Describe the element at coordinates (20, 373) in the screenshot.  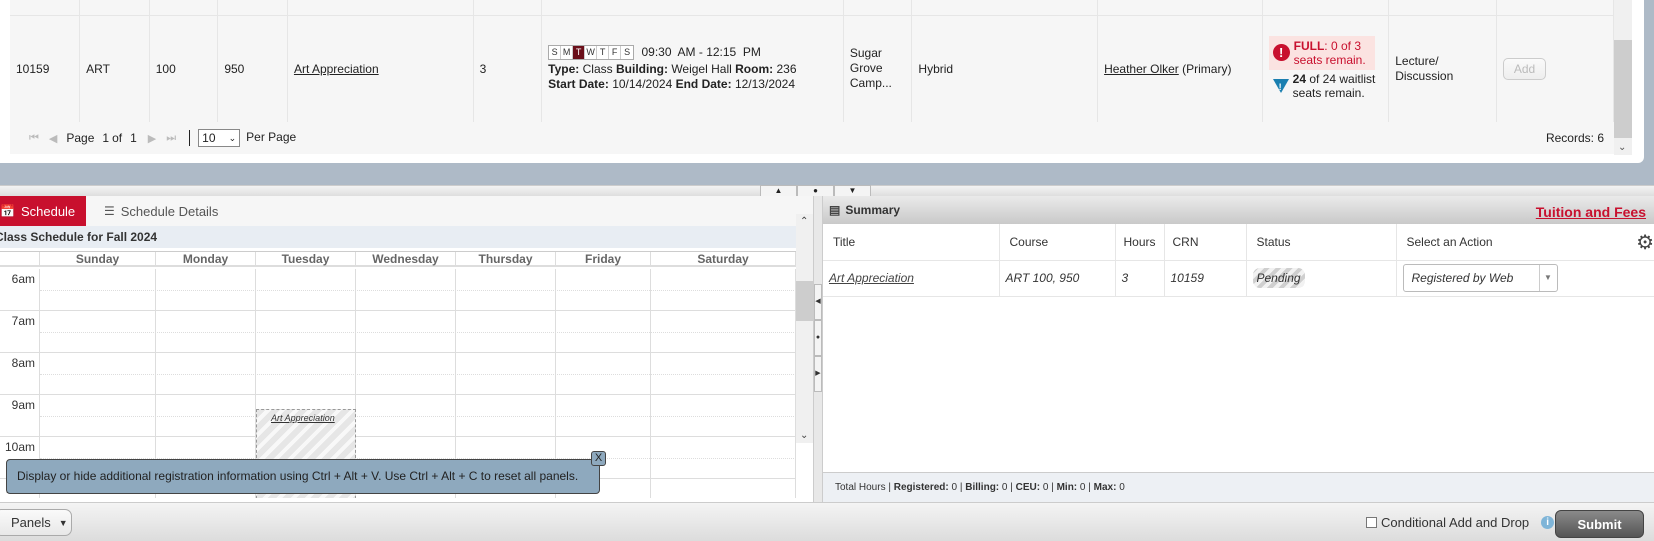
I see `time-label: 8am` at that location.